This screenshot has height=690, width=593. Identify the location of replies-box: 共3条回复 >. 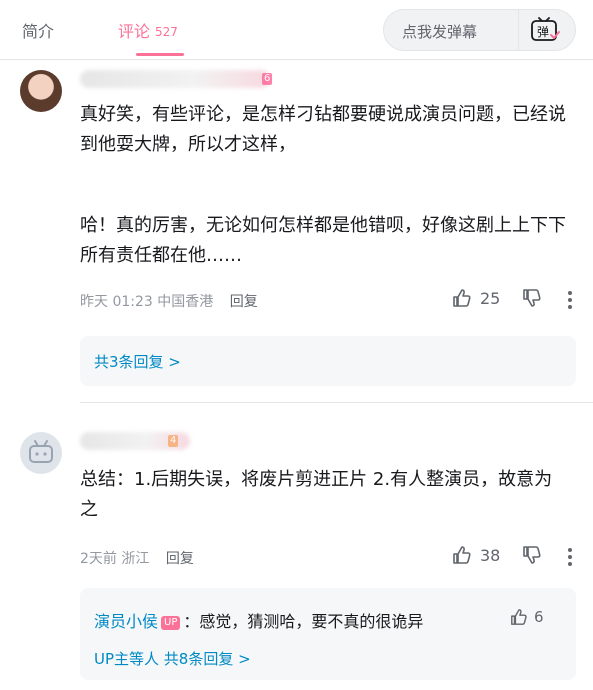
(328, 361).